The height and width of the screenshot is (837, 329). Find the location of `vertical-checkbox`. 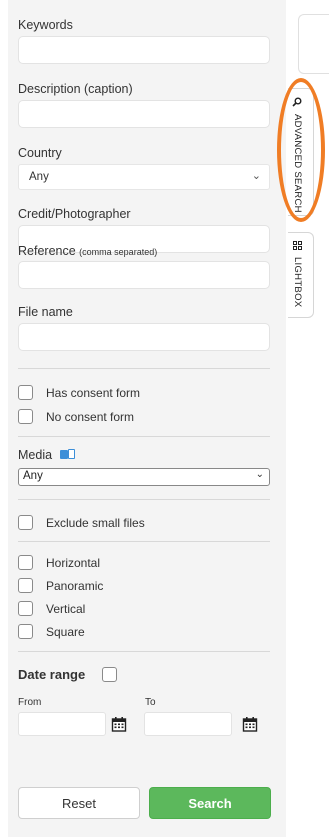

vertical-checkbox is located at coordinates (25, 608).